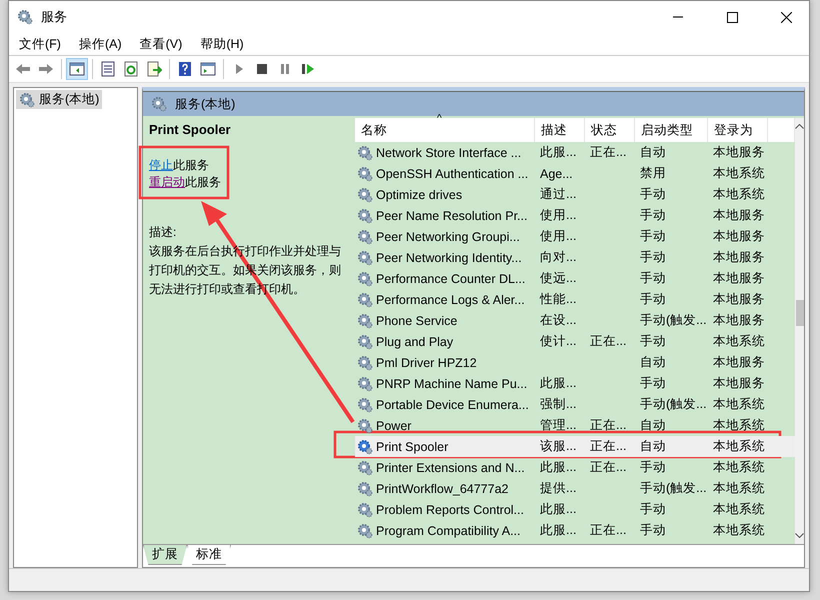 The width and height of the screenshot is (820, 600). I want to click on view-tab: 扩展, so click(165, 555).